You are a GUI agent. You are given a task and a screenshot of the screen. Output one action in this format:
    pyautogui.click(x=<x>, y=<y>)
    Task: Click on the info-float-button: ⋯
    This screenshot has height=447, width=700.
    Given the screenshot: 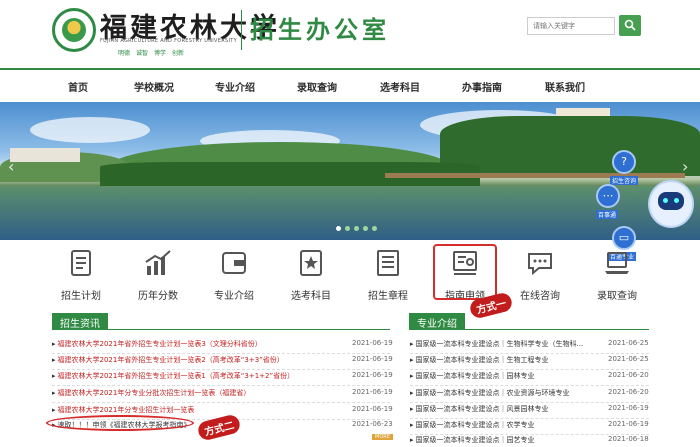 What is the action you would take?
    pyautogui.click(x=608, y=196)
    